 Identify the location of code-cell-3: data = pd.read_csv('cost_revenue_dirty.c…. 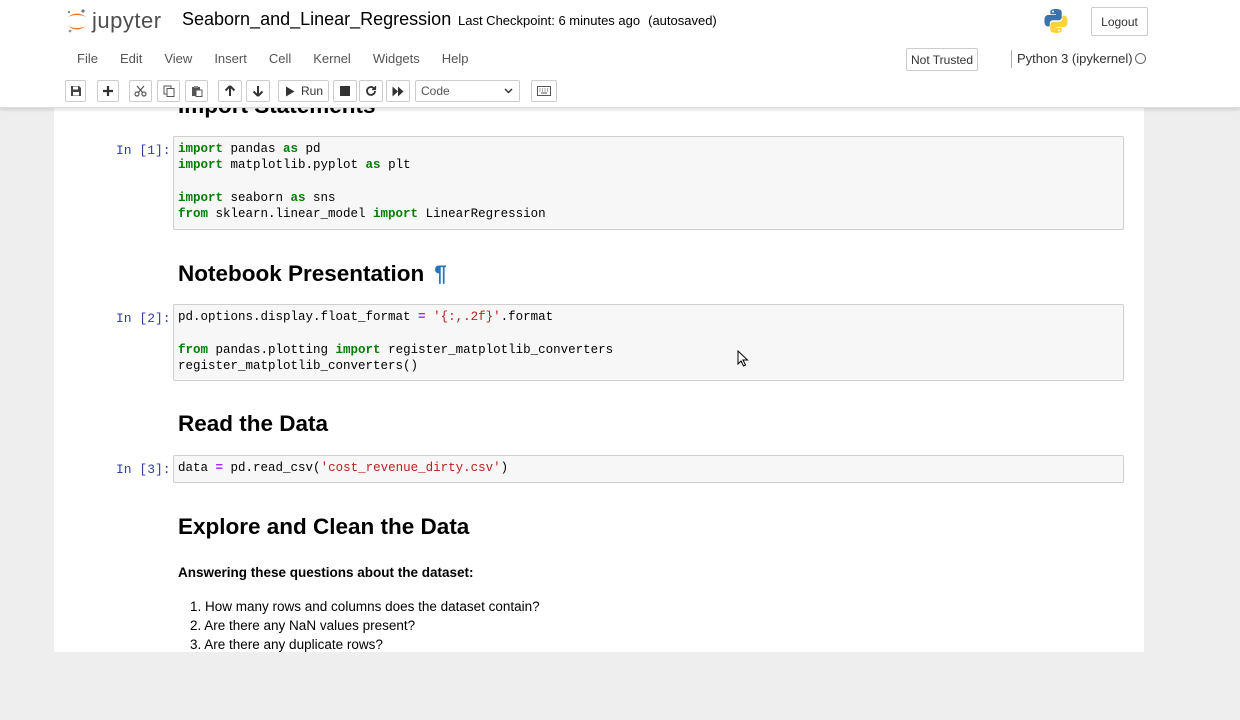
(648, 469).